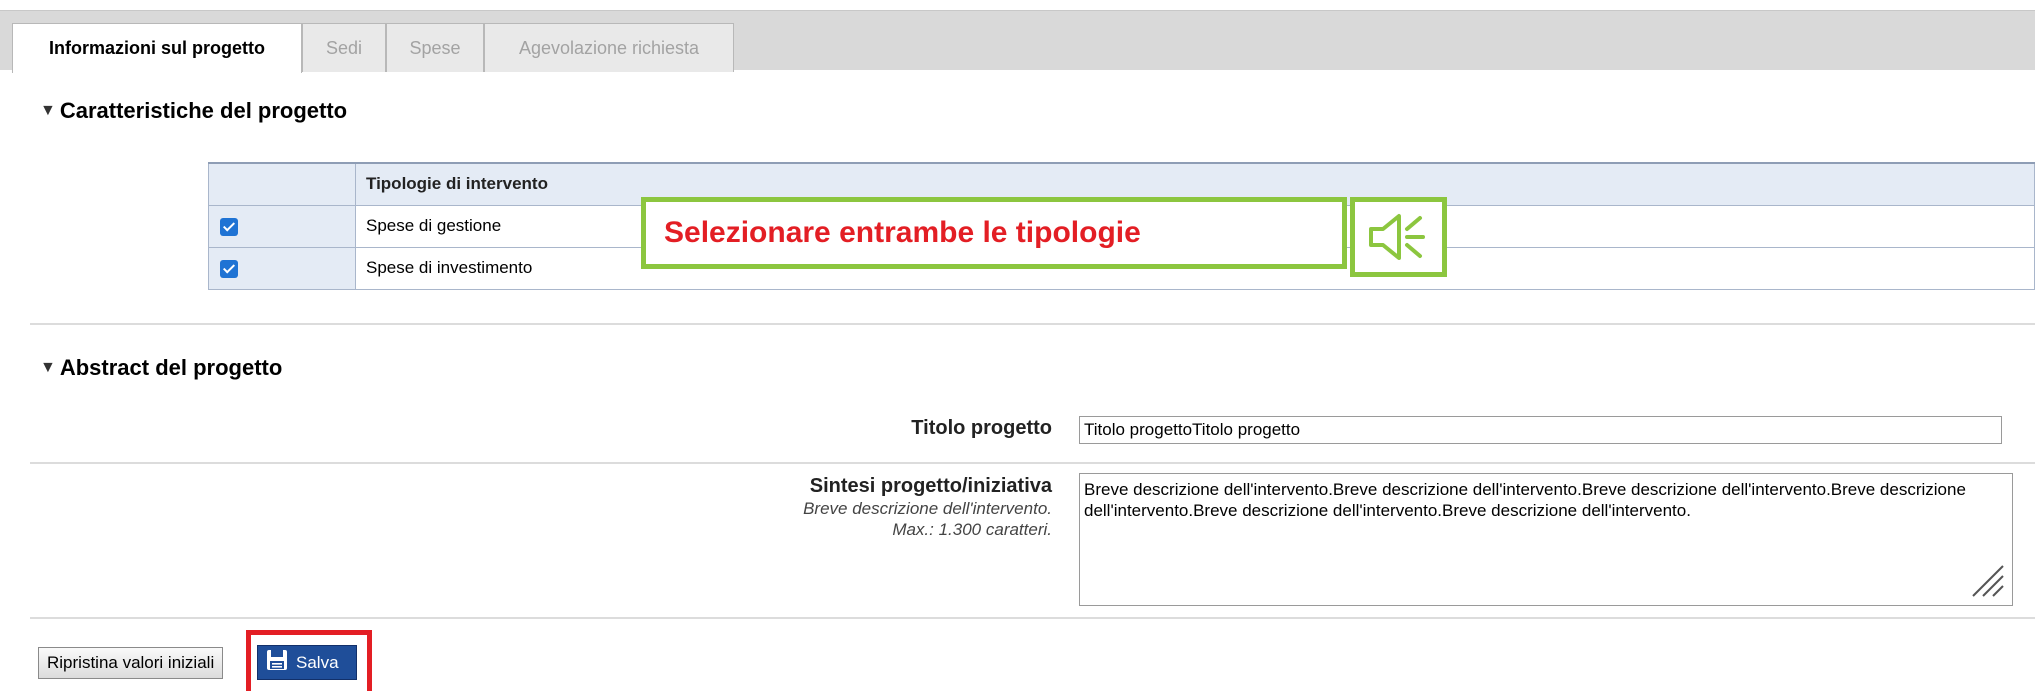  Describe the element at coordinates (981, 428) in the screenshot. I see `titolo-progetto-label: Titolo progetto` at that location.